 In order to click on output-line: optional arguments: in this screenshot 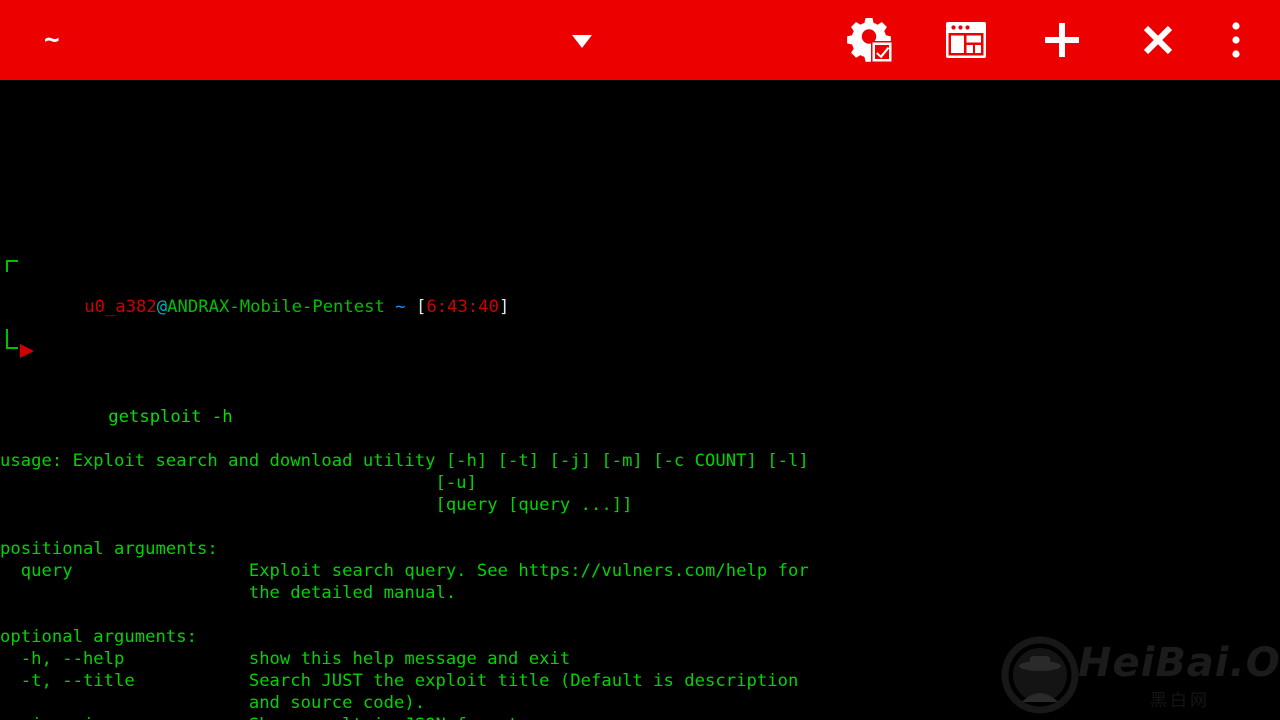, I will do `click(98, 637)`.